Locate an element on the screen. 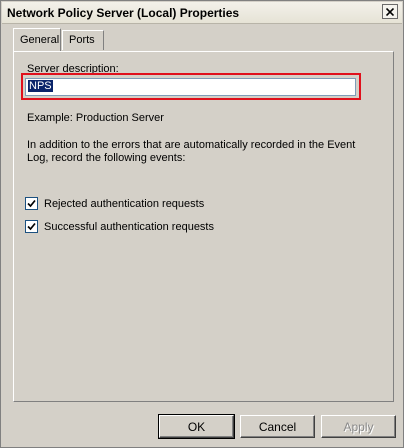  tab-ports-label: Ports is located at coordinates (82, 40).